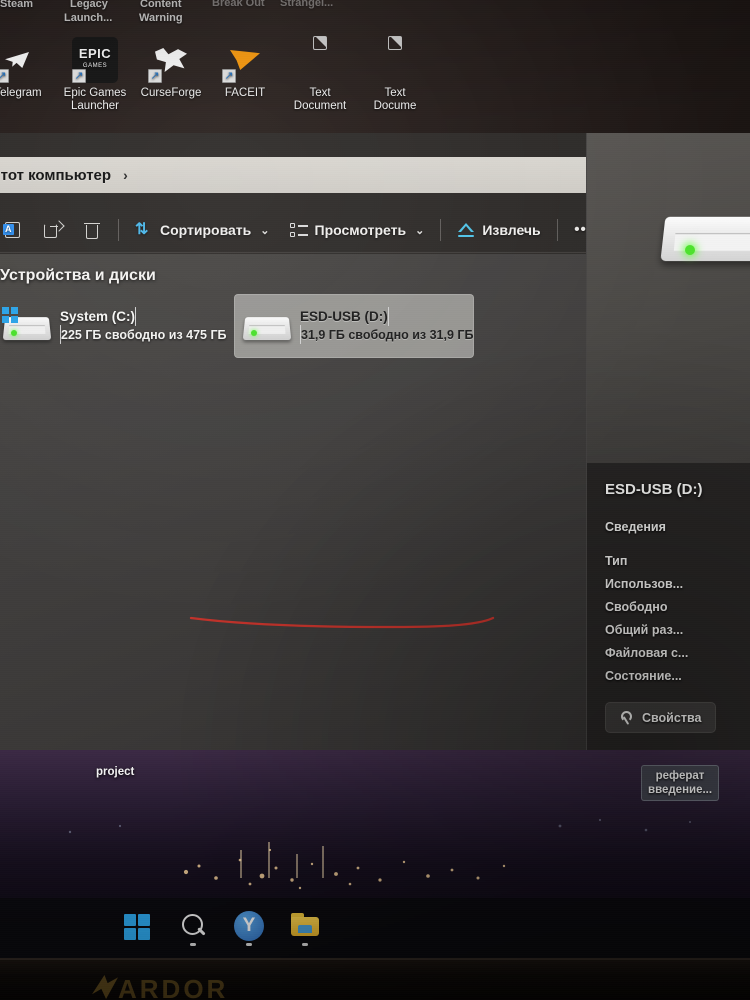  What do you see at coordinates (387, 335) in the screenshot?
I see `drive-capacity-text: 31,9 ГБ свободно из 31,9 ГБ` at bounding box center [387, 335].